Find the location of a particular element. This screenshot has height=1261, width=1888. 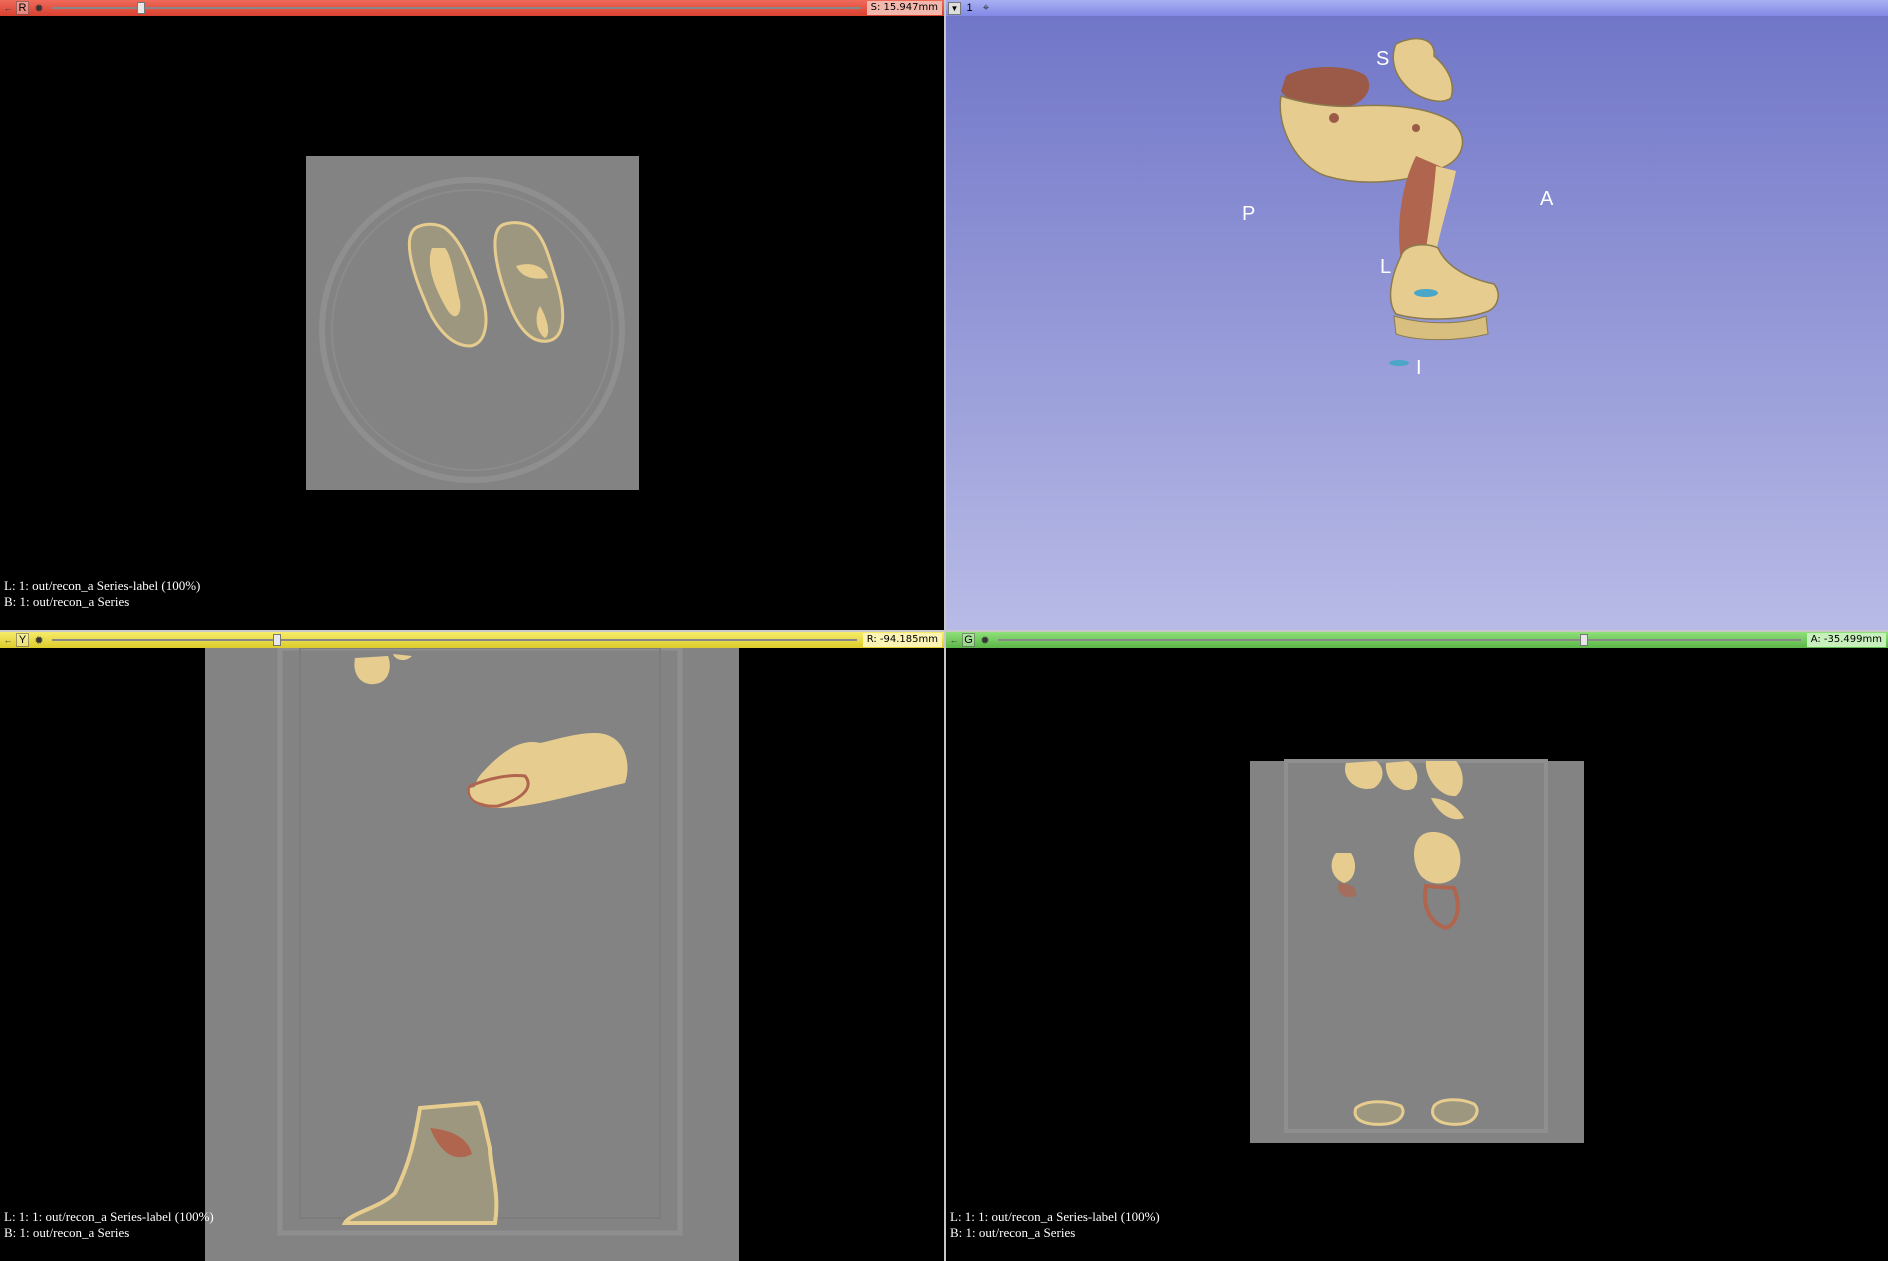

slice-offset-value: R: -94.185mm is located at coordinates (902, 640).